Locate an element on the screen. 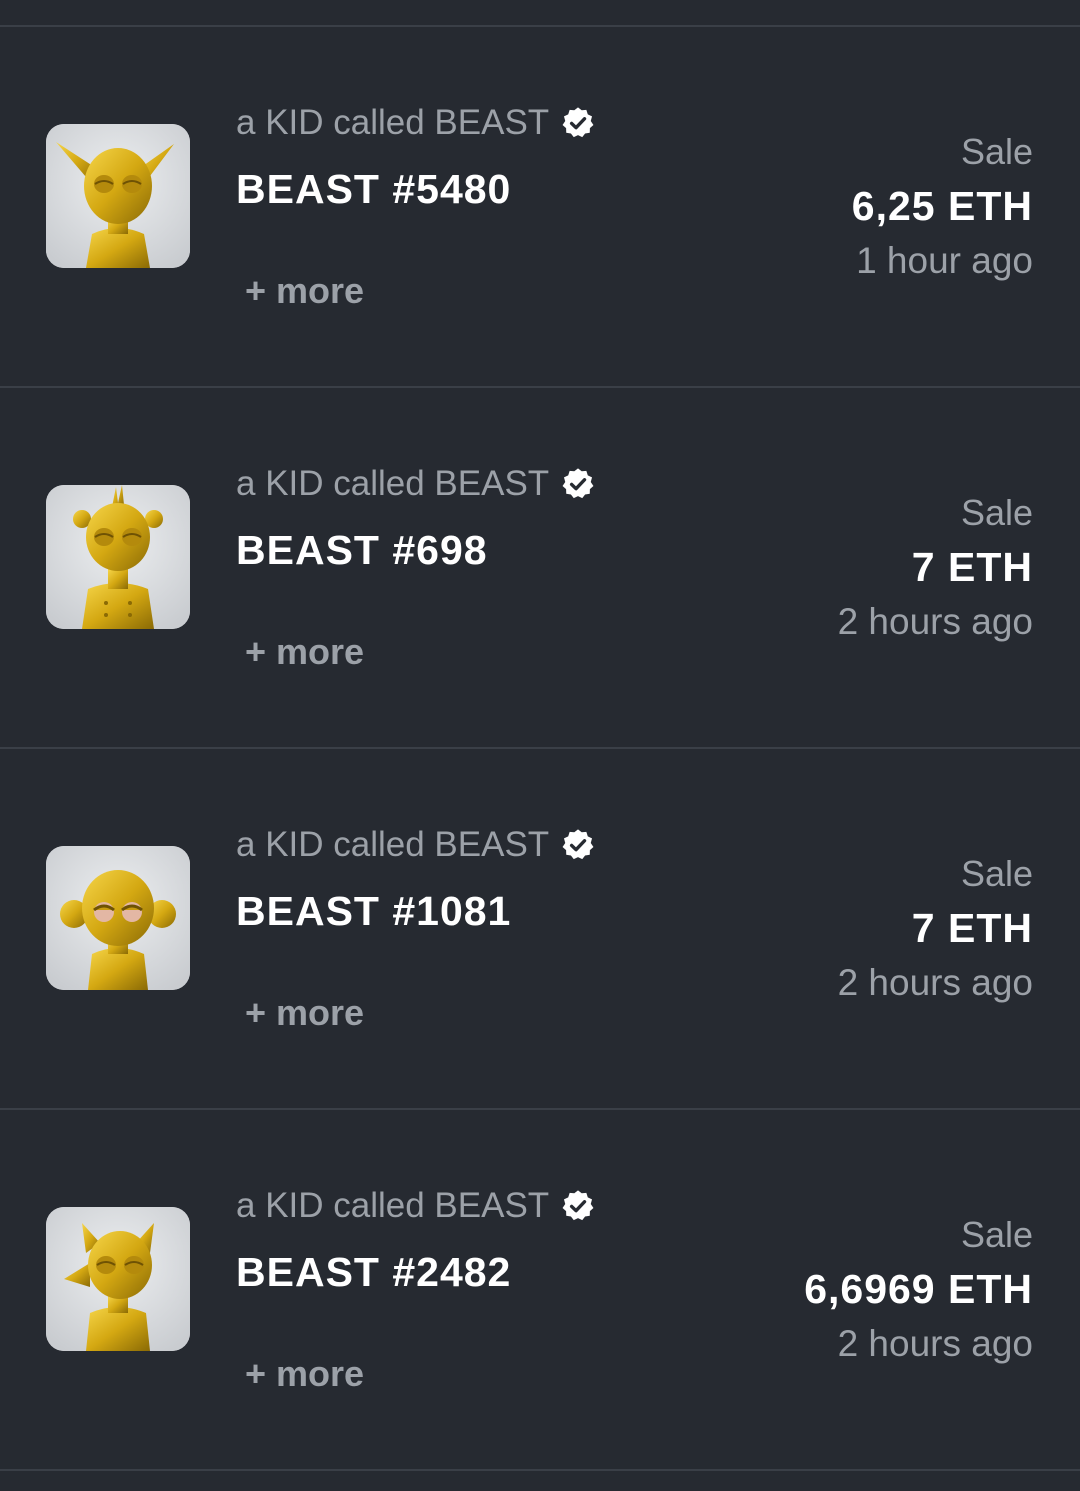 The image size is (1080, 1491). sale-time: 1 hour ago is located at coordinates (944, 260).